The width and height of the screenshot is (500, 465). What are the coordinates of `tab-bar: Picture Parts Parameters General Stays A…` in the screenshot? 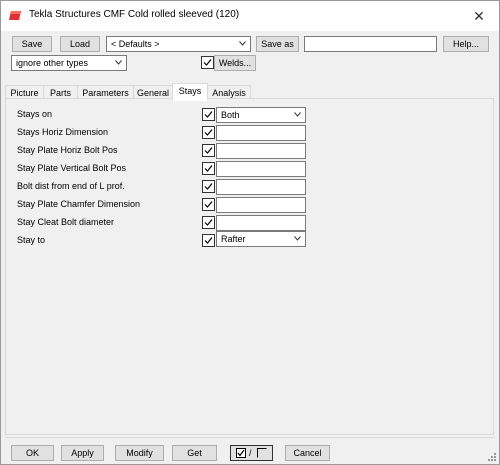 It's located at (250, 92).